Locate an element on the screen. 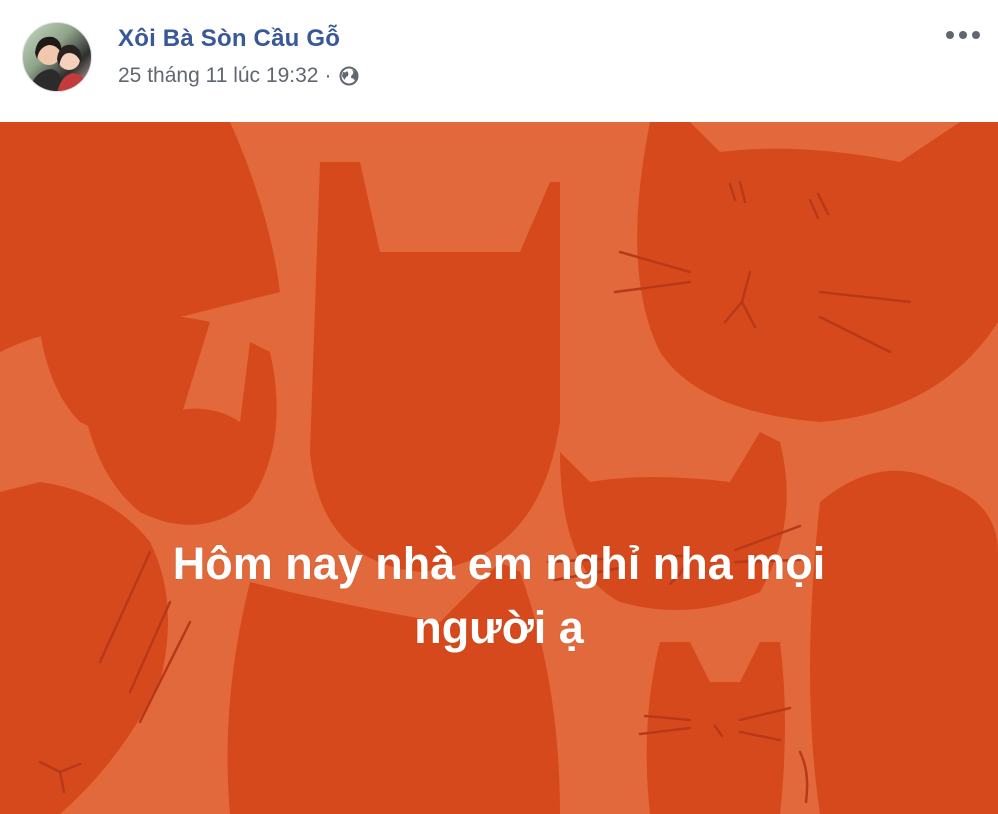 The image size is (998, 814). status-line-2: người ạ is located at coordinates (499, 627).